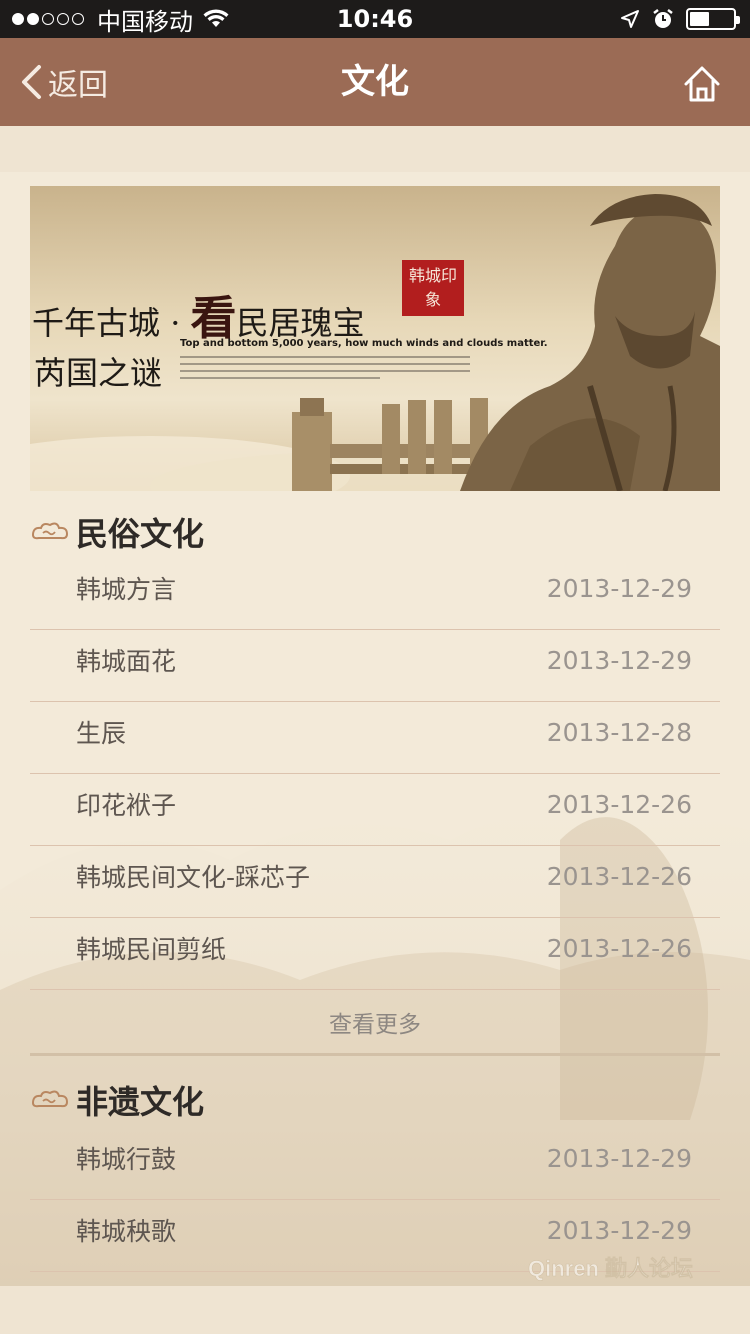 This screenshot has height=1334, width=750. I want to click on status-right, so click(674, 19).